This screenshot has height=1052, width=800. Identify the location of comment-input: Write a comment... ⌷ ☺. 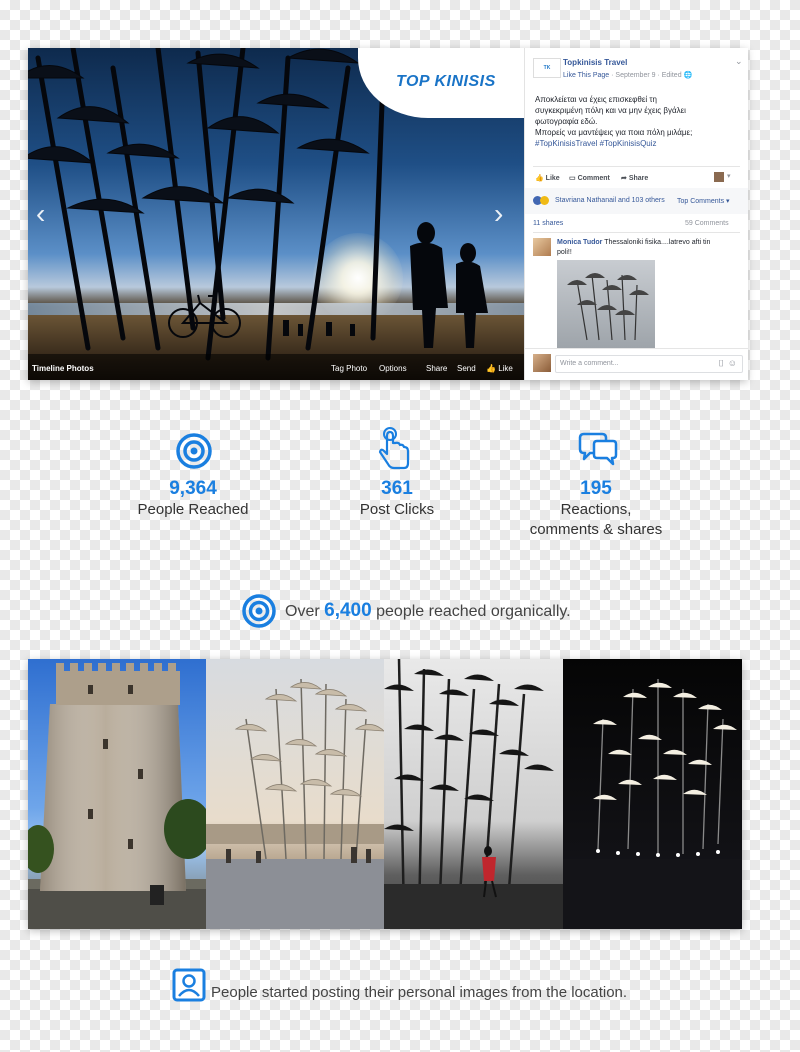
(649, 364).